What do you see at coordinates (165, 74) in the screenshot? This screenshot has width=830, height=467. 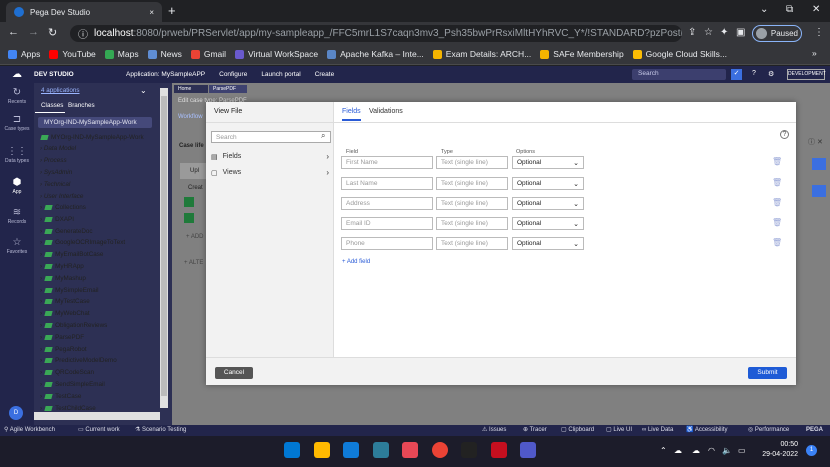 I see `application-menu: Application: MySampleAPP` at bounding box center [165, 74].